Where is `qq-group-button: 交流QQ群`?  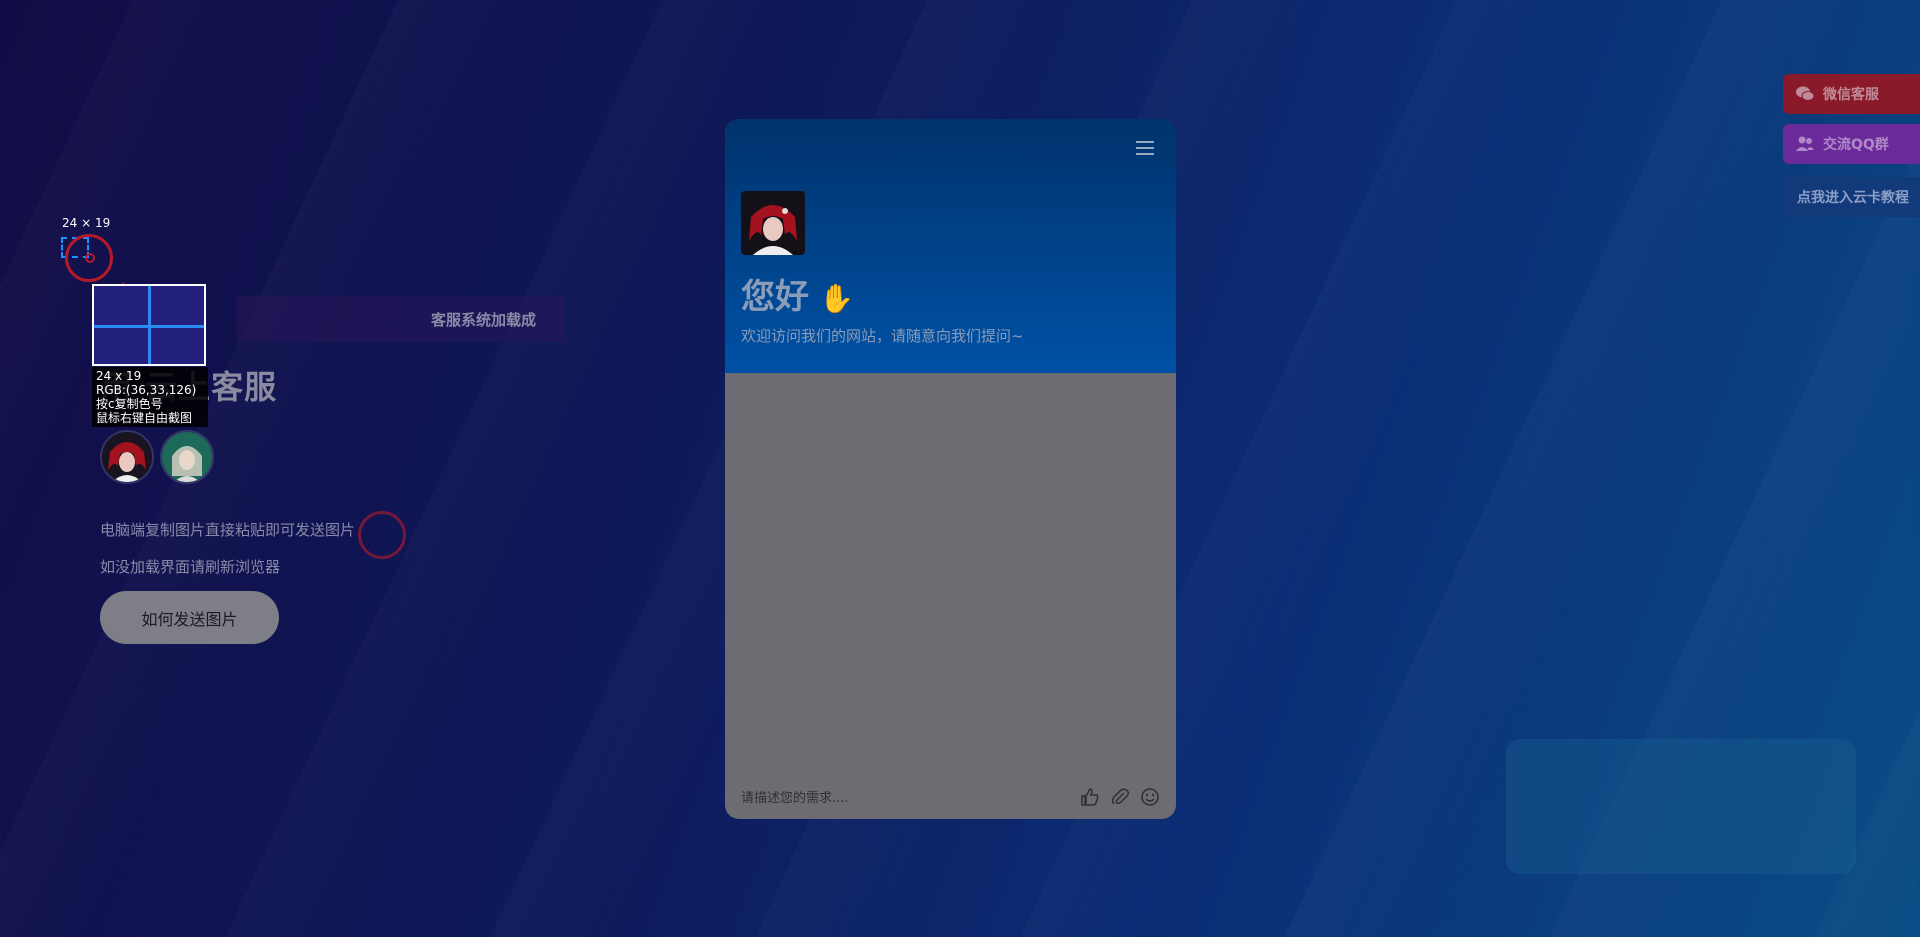 qq-group-button: 交流QQ群 is located at coordinates (1851, 144).